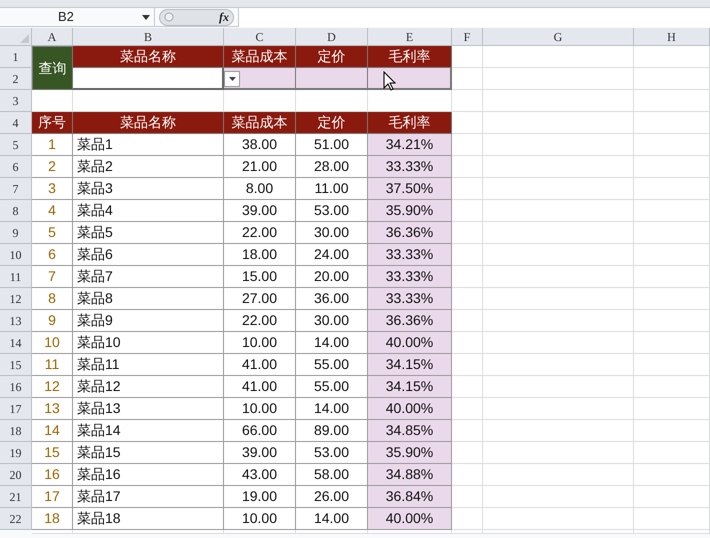 This screenshot has height=538, width=710. Describe the element at coordinates (148, 145) in the screenshot. I see `table-cell: 菜品1` at that location.